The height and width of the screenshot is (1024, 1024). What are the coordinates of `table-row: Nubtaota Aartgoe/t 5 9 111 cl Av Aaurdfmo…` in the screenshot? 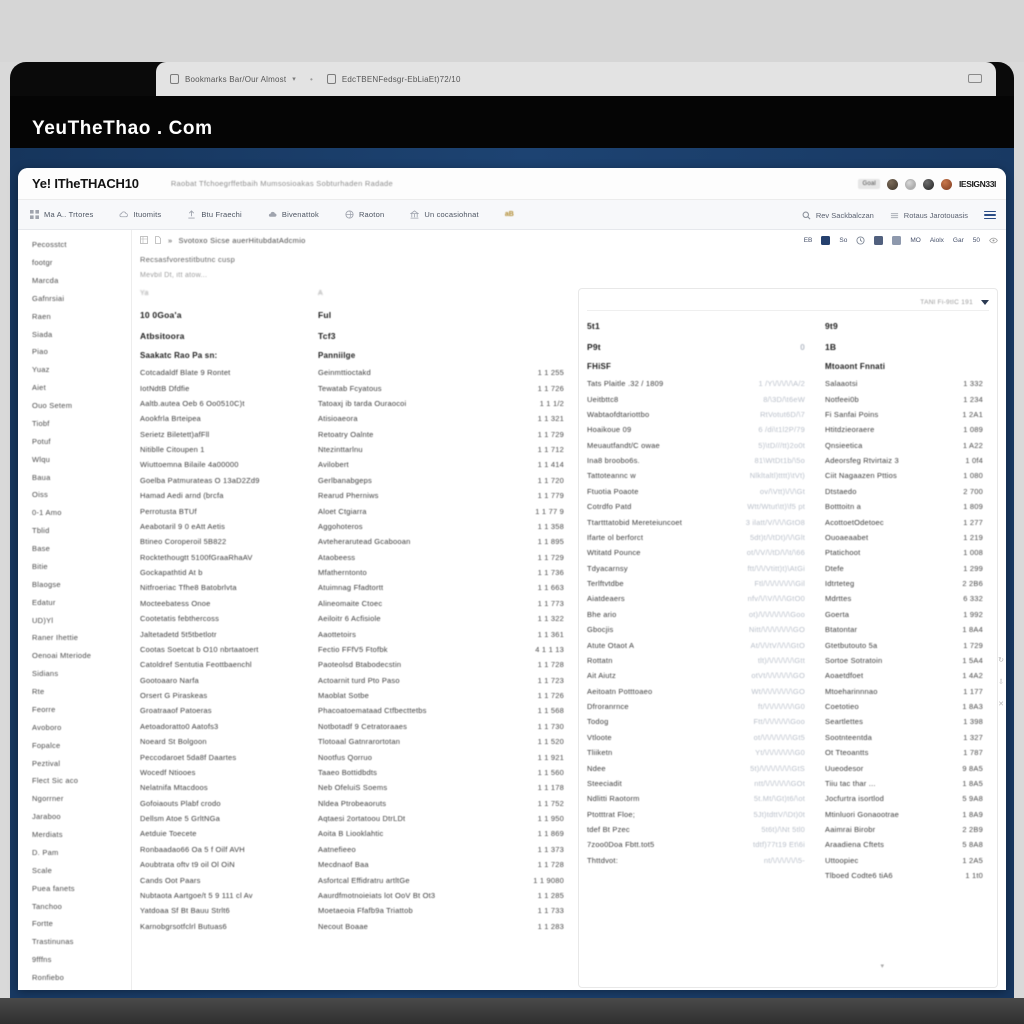 It's located at (354, 895).